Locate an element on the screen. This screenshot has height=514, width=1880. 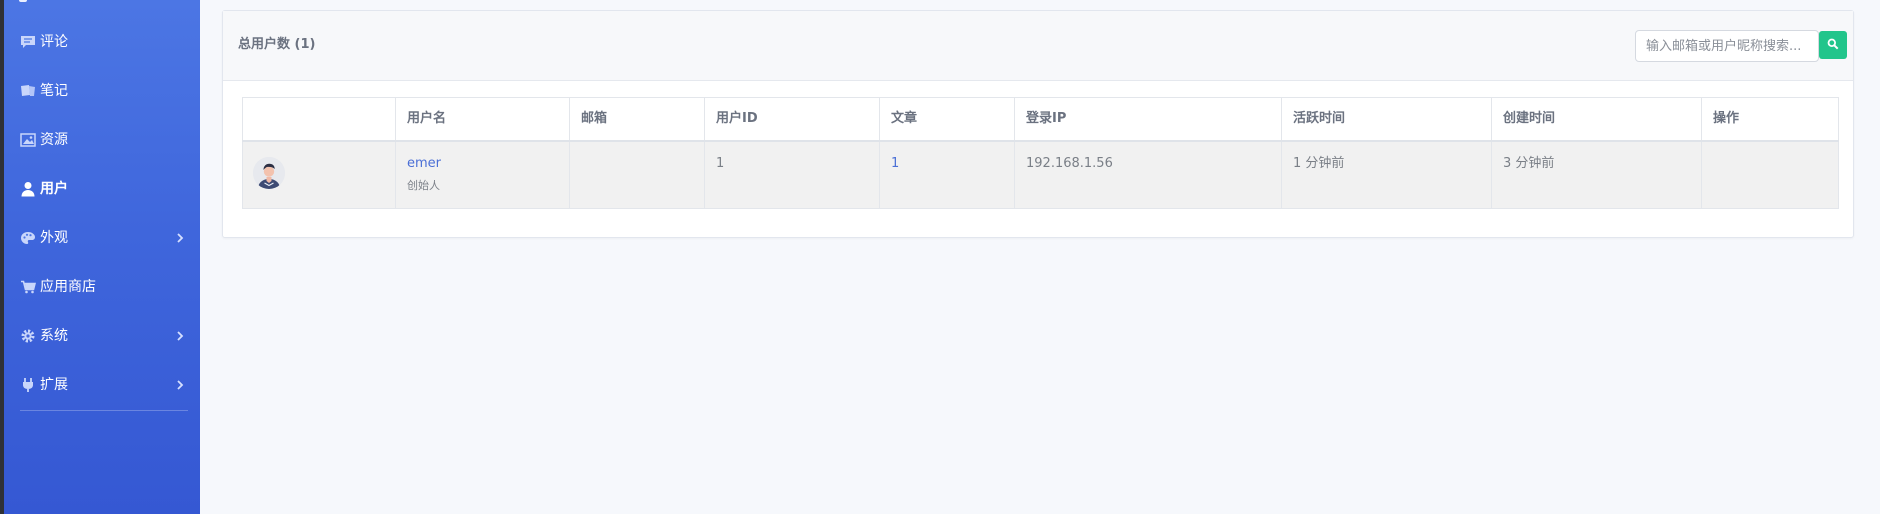
search-input is located at coordinates (1727, 46).